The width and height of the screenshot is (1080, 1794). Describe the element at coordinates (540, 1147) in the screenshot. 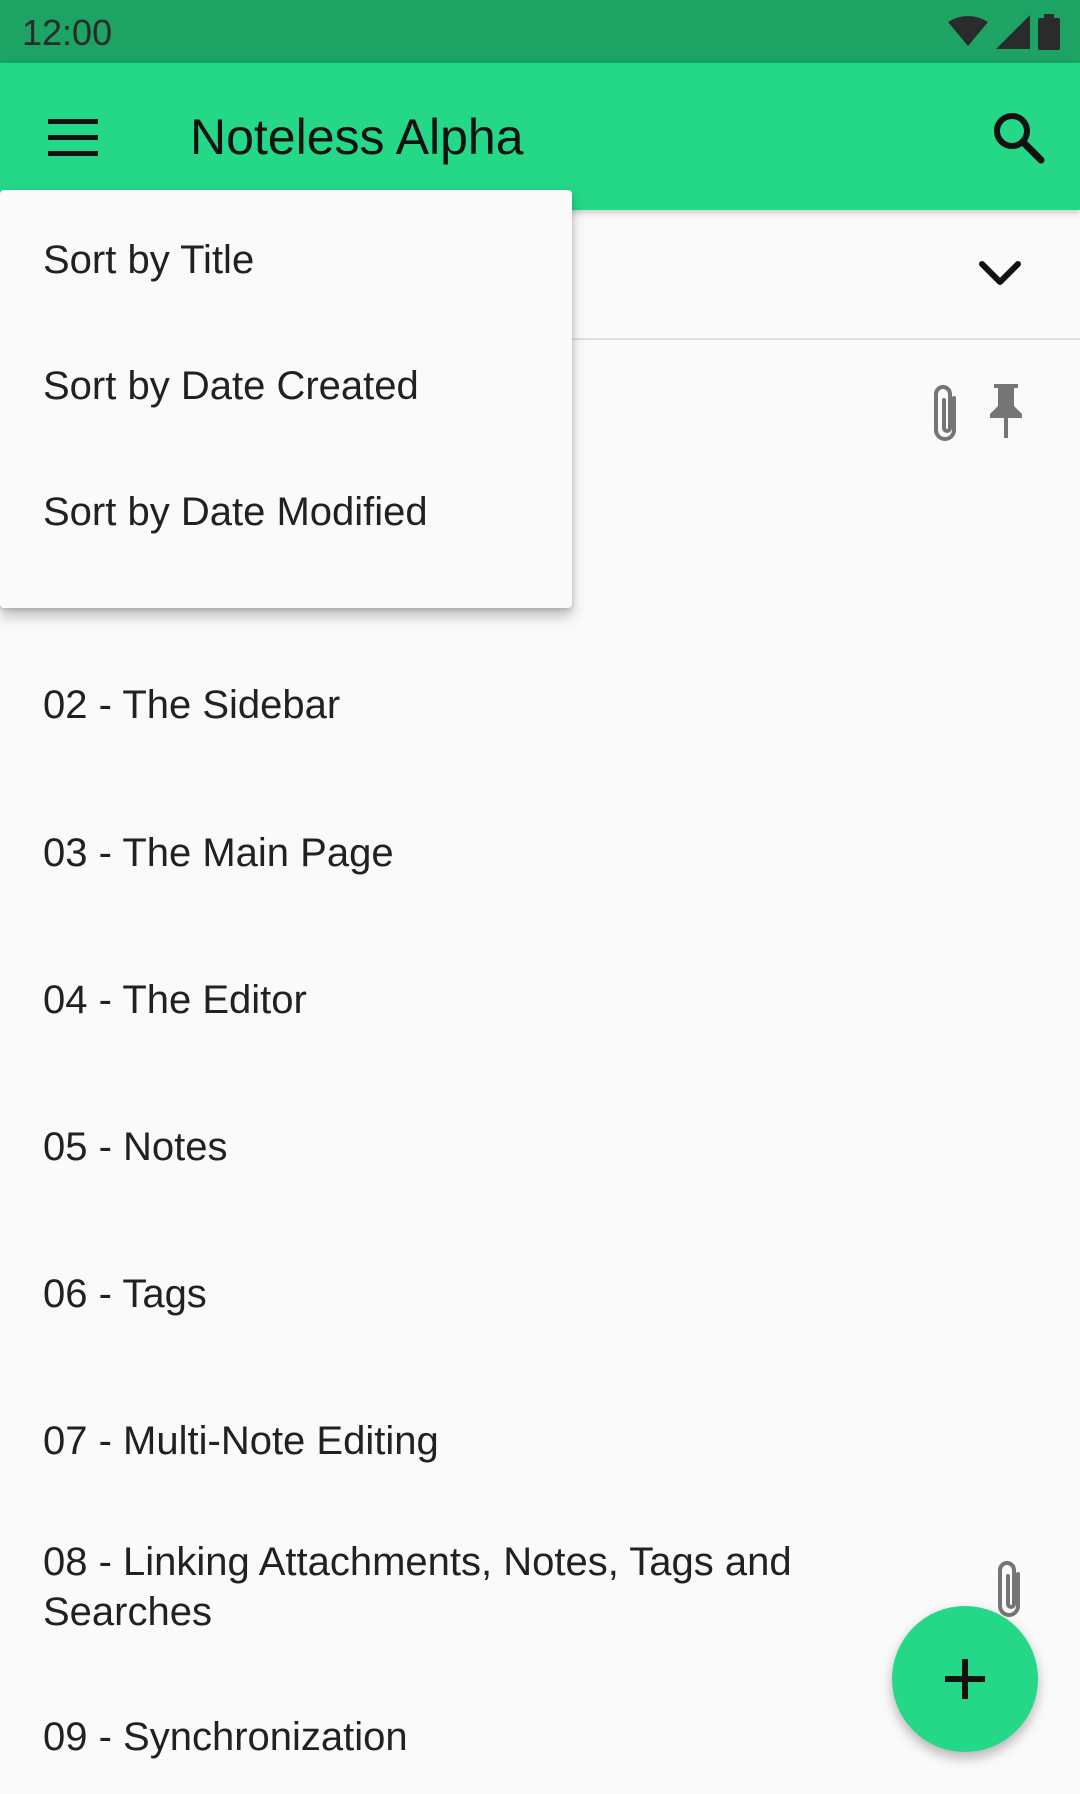

I see `list-item: 05 - Notes` at that location.